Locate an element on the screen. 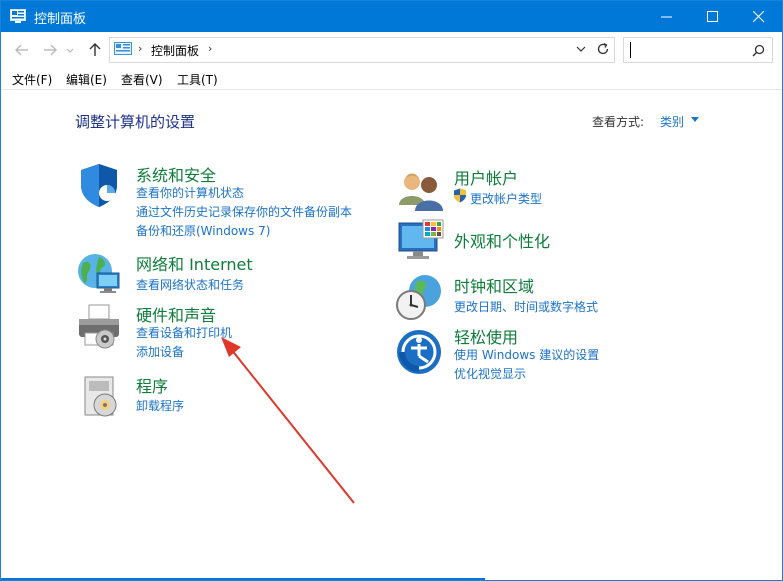 This screenshot has width=783, height=581. category-title-system-security: 系统和安全 is located at coordinates (176, 174).